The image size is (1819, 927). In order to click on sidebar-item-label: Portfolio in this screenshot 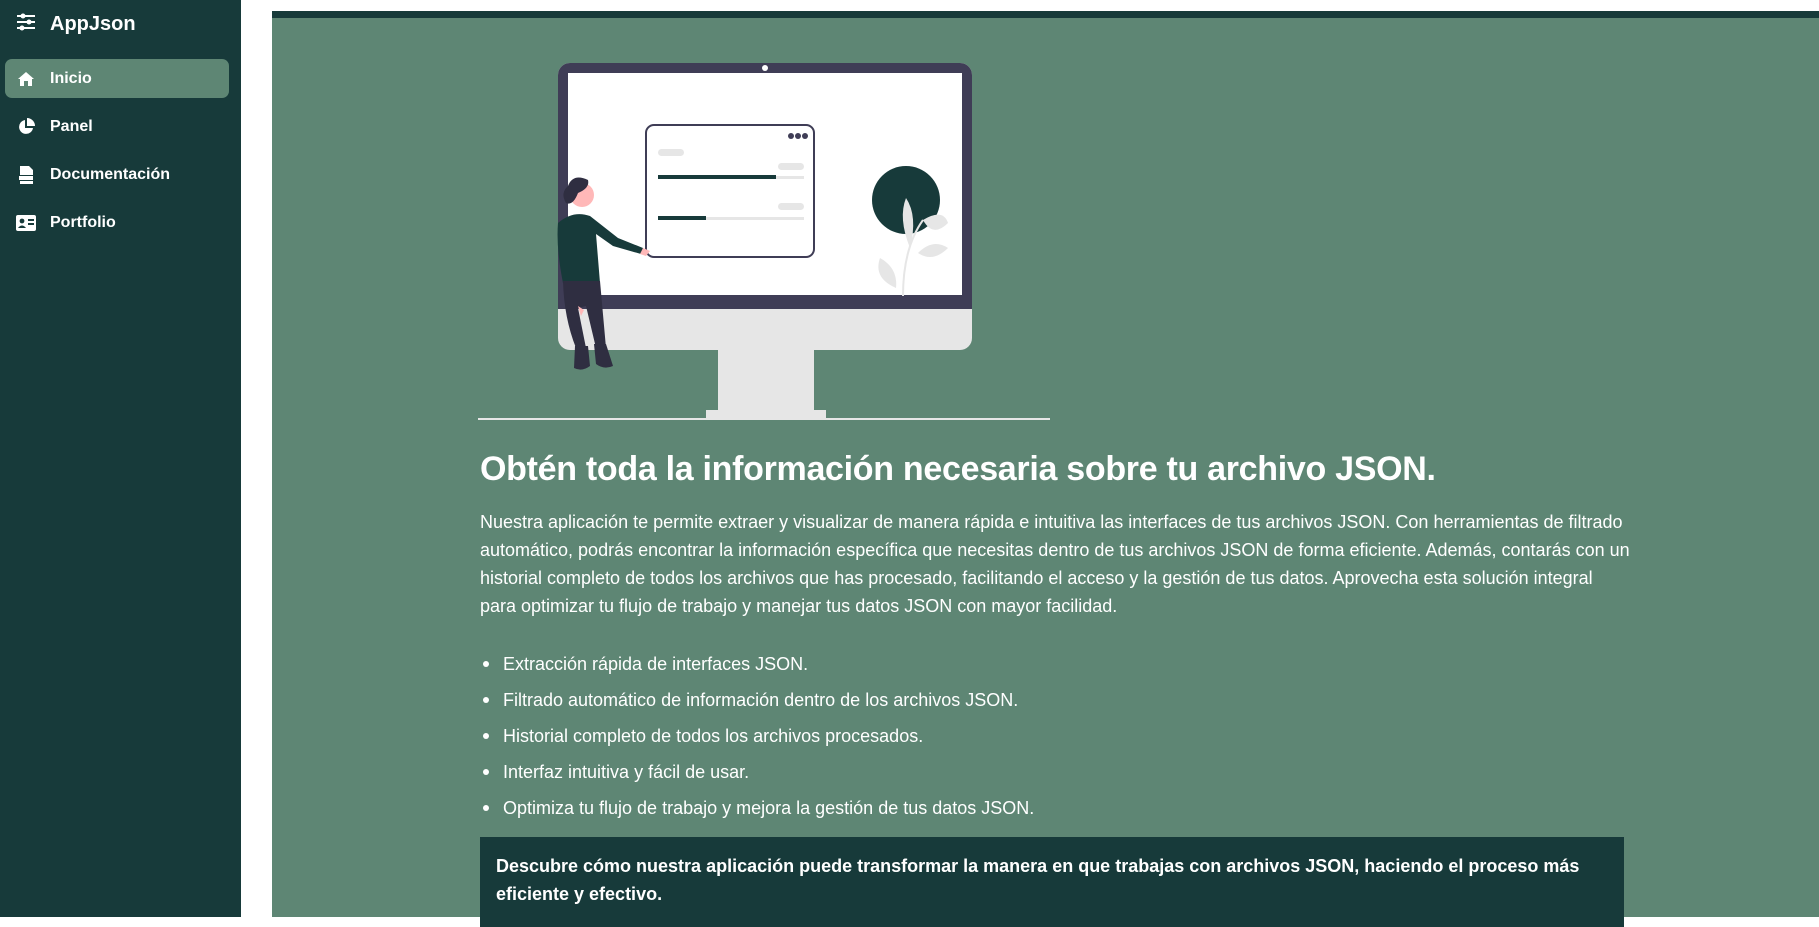, I will do `click(83, 222)`.